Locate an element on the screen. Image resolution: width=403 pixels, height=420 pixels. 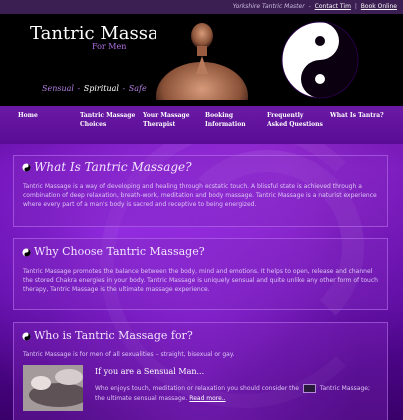
site-name: Yorkshire Tantric Master is located at coordinates (268, 6).